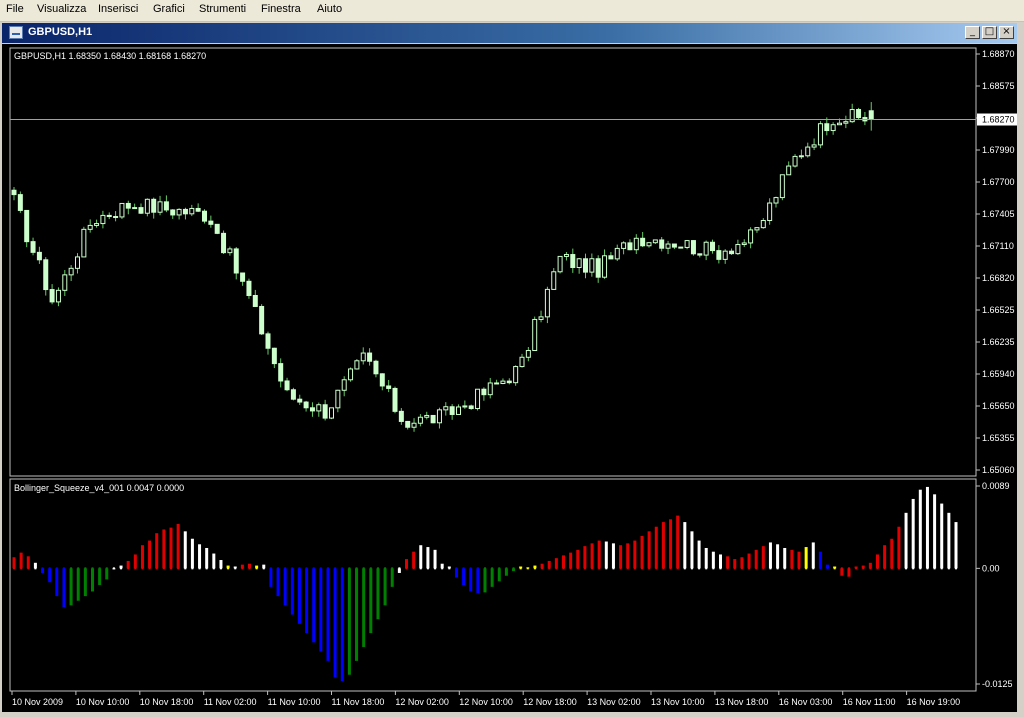 The image size is (1024, 717). Describe the element at coordinates (806, 702) in the screenshot. I see `time-label: 16 Nov 03:00` at that location.